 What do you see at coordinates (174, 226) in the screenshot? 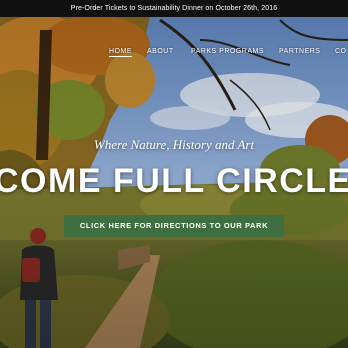
I see `directions-button: CLICK HERE FOR DIRECTIONS TO OUR PARK` at bounding box center [174, 226].